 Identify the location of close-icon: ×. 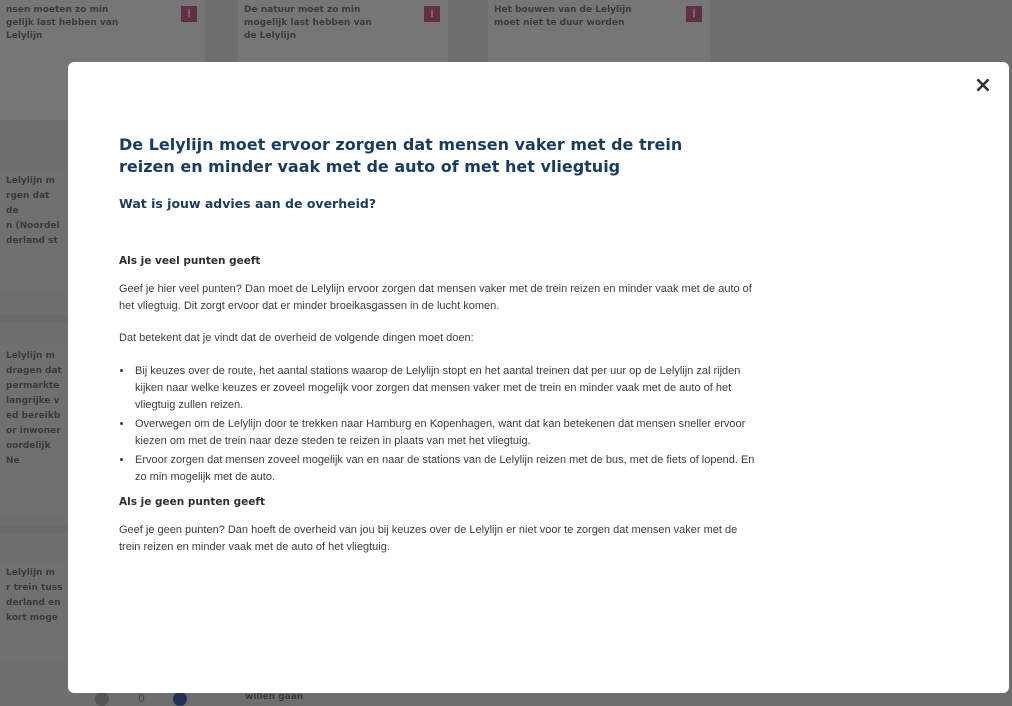
(983, 86).